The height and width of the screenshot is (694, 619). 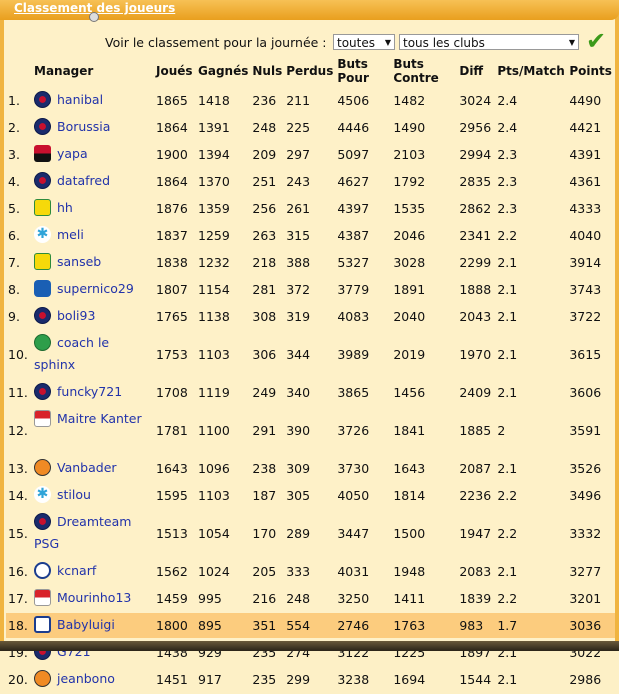 I want to click on club-select: tous les clubs ▼, so click(x=489, y=42).